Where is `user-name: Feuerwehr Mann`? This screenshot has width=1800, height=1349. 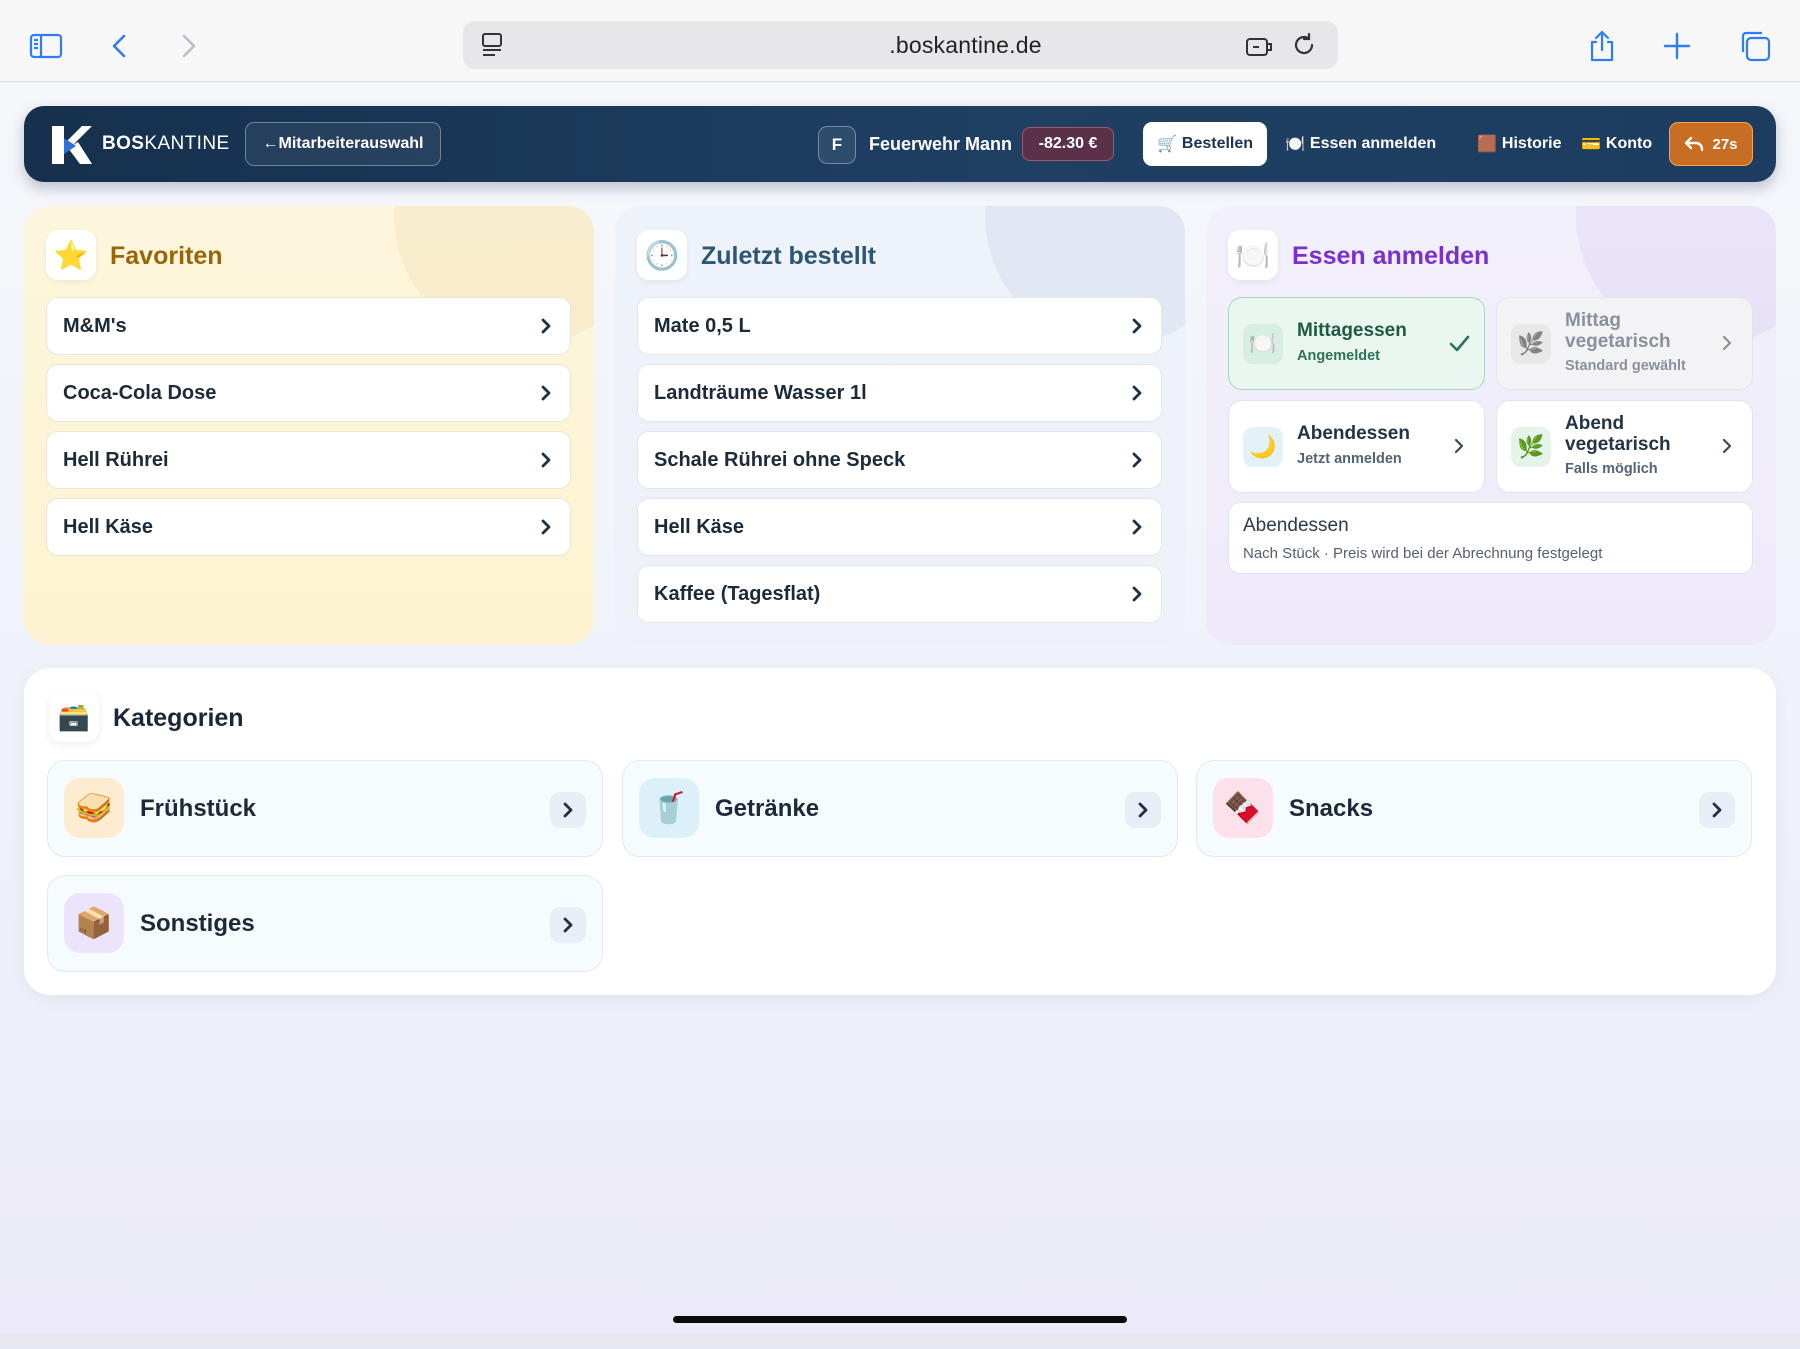 user-name: Feuerwehr Mann is located at coordinates (941, 144).